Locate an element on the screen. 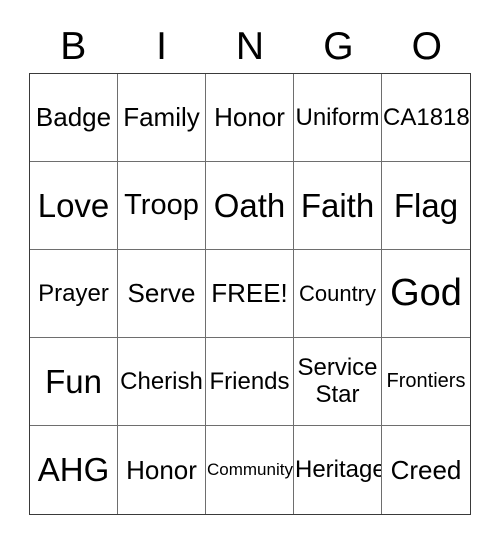 Image resolution: width=500 pixels, height=544 pixels. bingo-cell-label: FREE! is located at coordinates (249, 293).